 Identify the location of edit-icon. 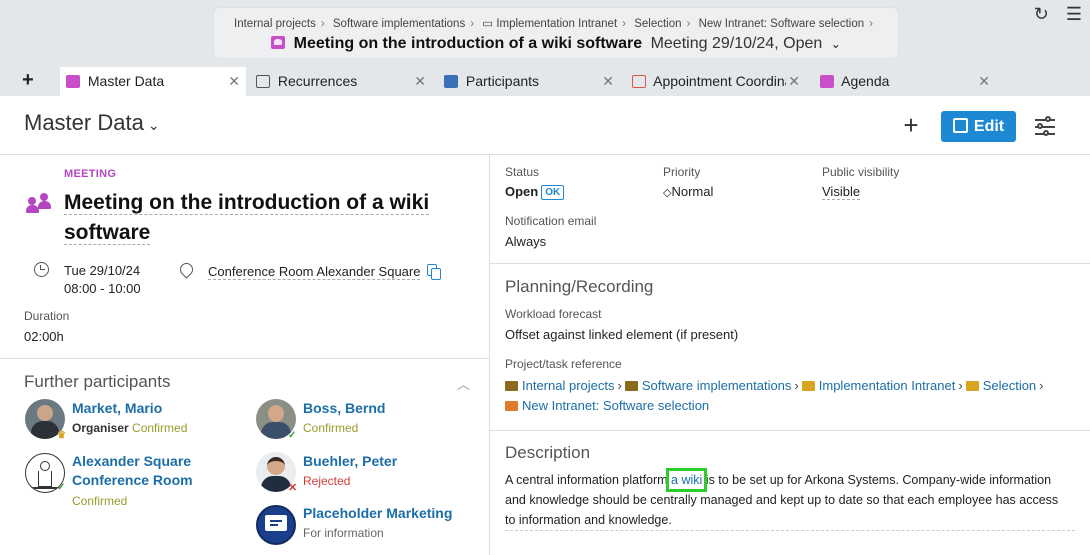
(960, 125).